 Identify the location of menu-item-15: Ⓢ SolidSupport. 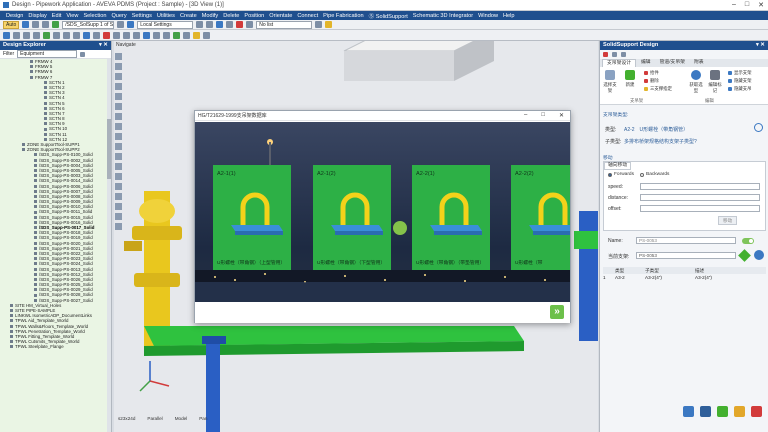
(388, 16).